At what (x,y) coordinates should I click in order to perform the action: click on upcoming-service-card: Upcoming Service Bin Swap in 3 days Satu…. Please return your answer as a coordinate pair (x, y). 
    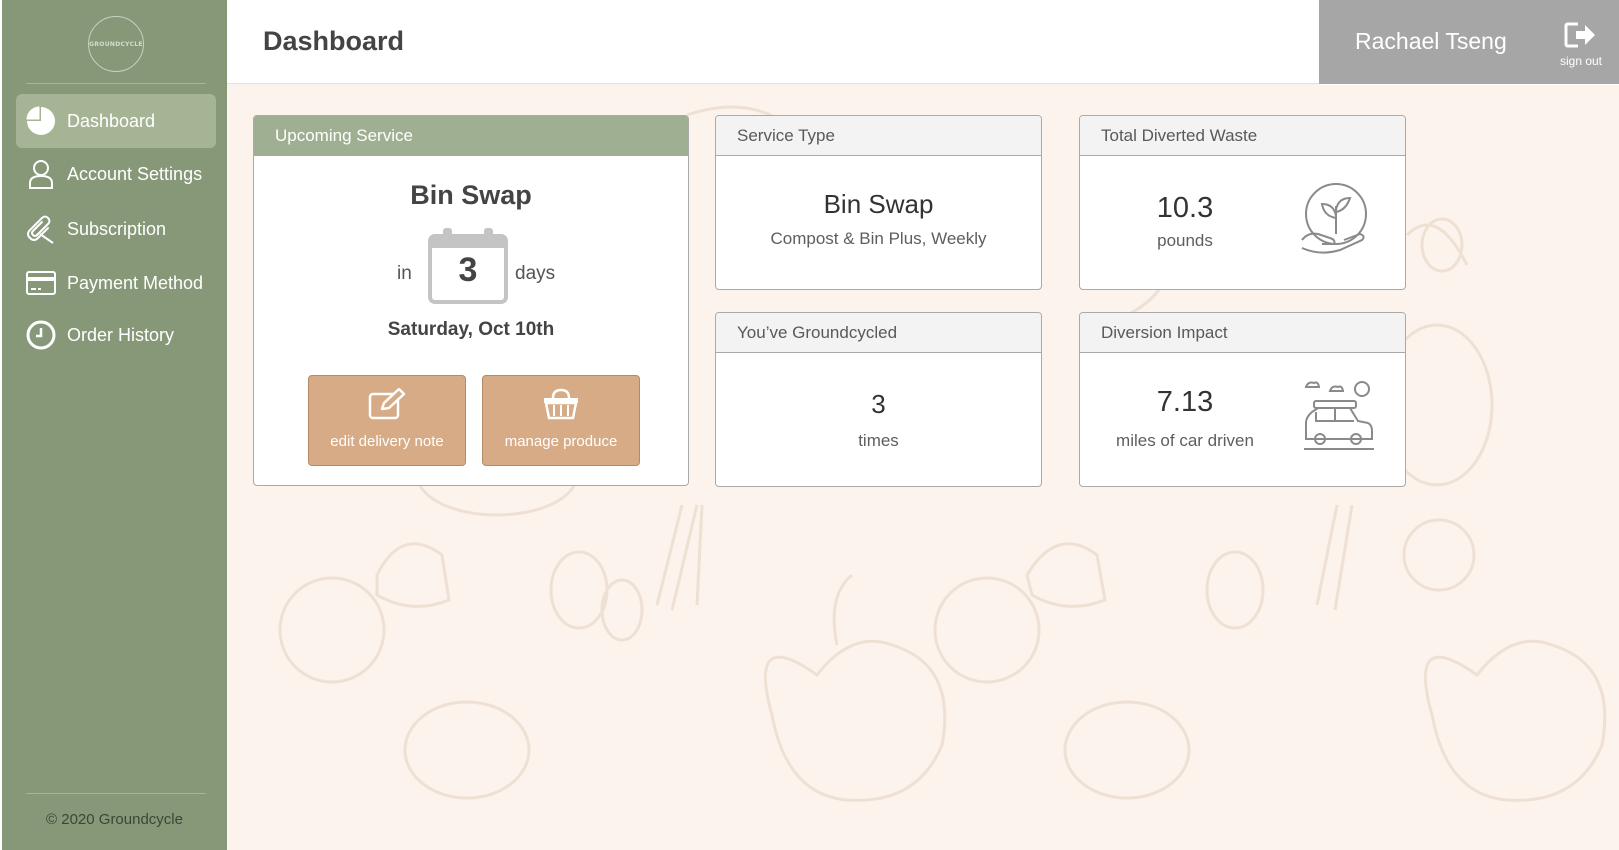
    Looking at the image, I should click on (471, 300).